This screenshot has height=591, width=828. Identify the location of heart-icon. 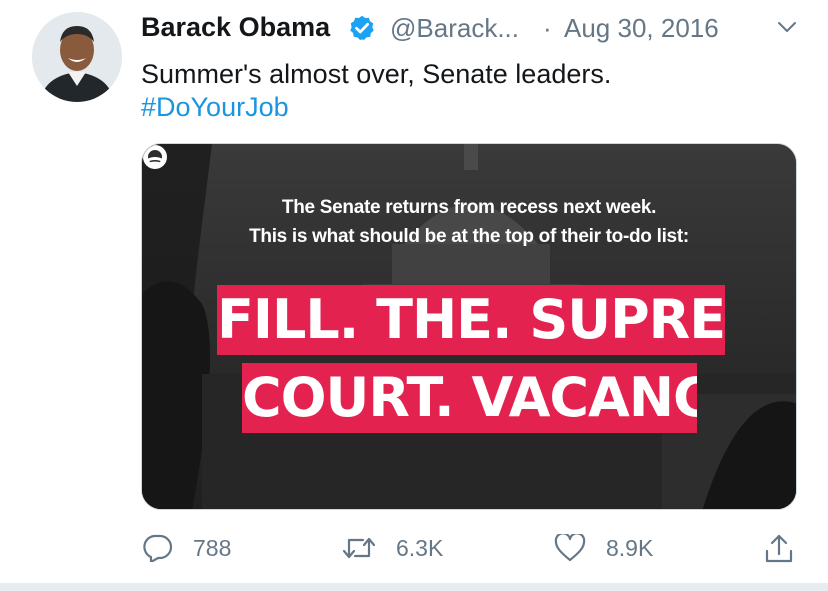
(570, 548).